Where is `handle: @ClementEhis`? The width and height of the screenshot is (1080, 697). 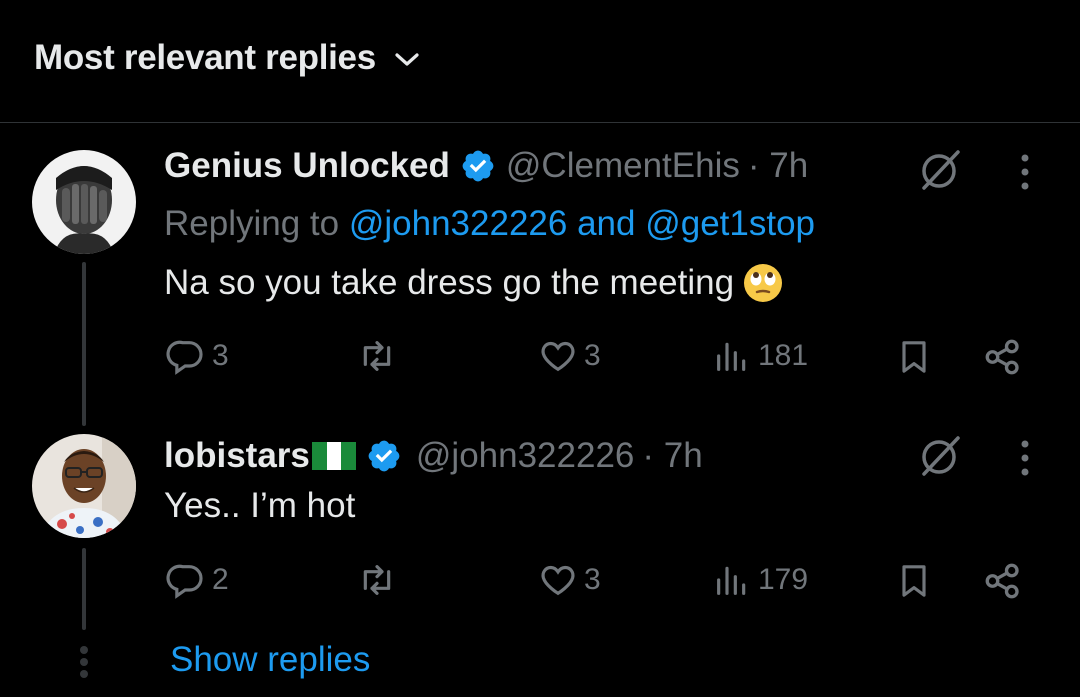
handle: @ClementEhis is located at coordinates (623, 166).